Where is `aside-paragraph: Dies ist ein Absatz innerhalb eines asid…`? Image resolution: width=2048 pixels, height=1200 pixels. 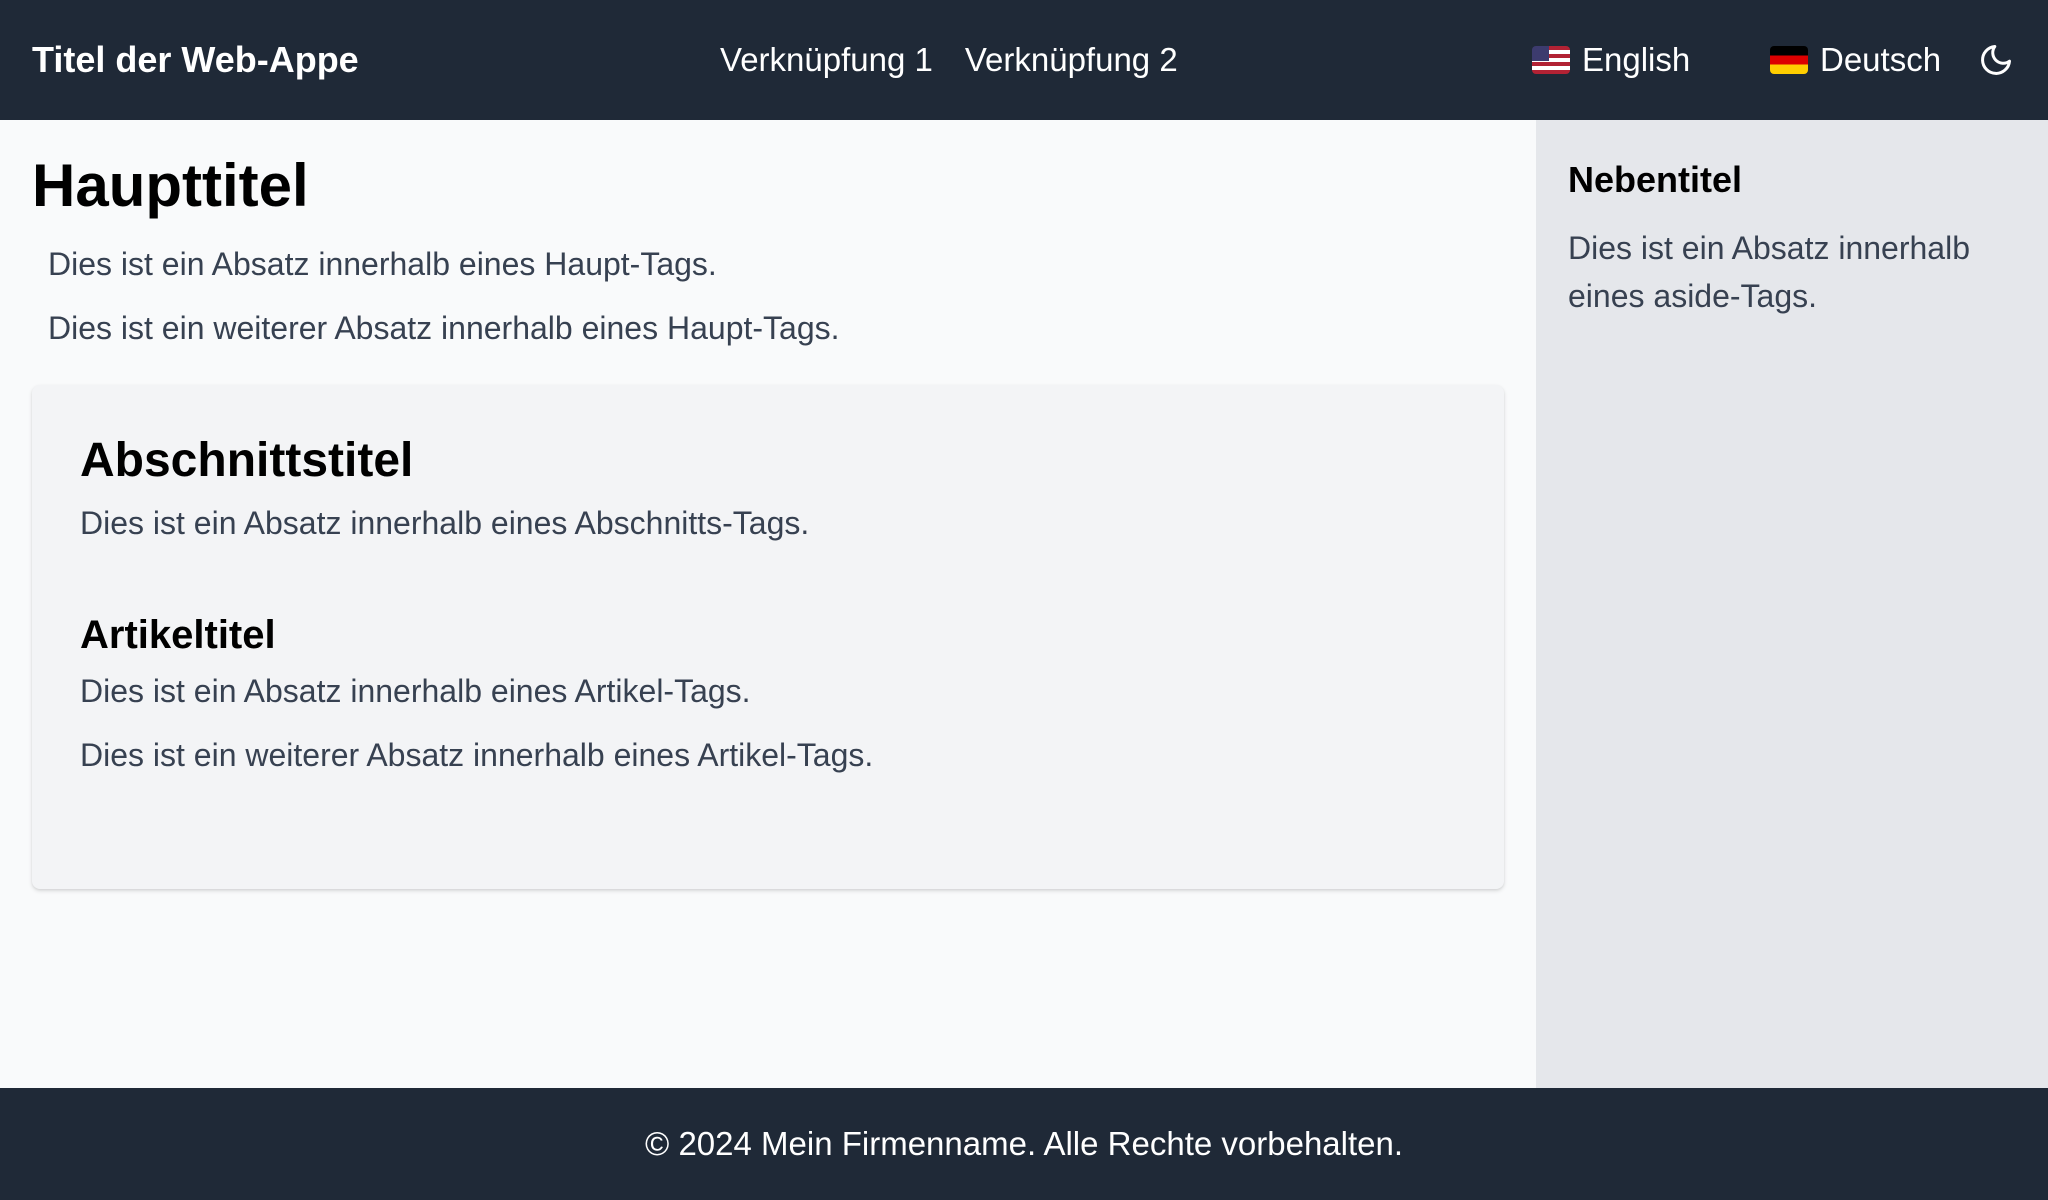
aside-paragraph: Dies ist ein Absatz innerhalb eines asid… is located at coordinates (1769, 272).